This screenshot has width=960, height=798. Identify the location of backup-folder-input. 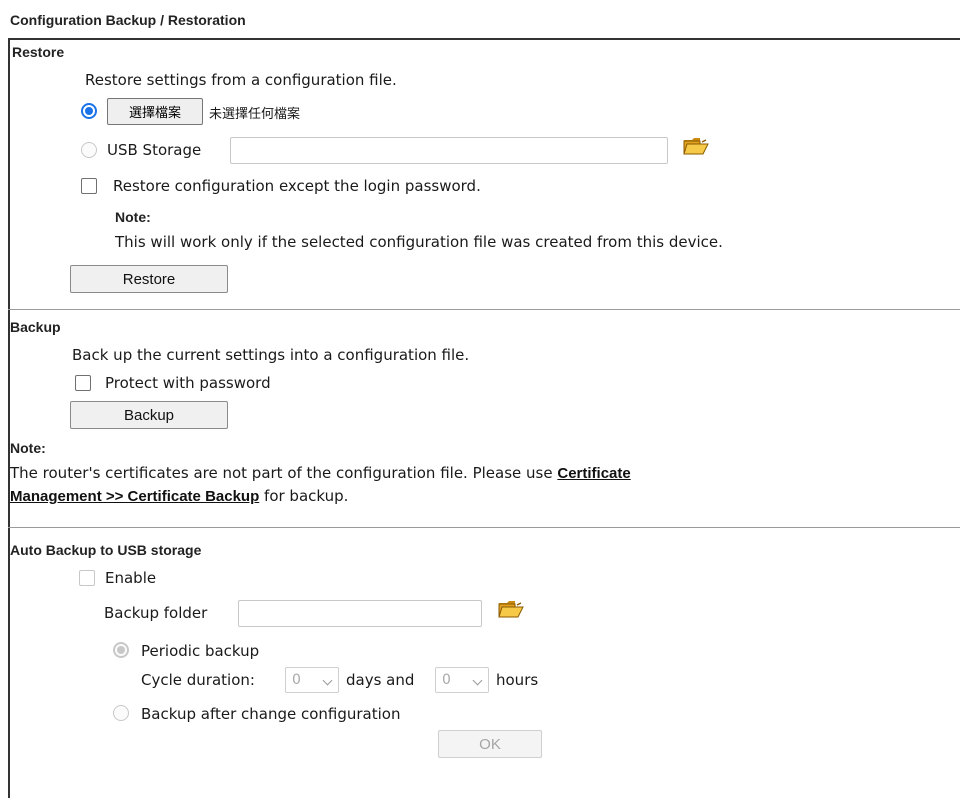
(360, 613).